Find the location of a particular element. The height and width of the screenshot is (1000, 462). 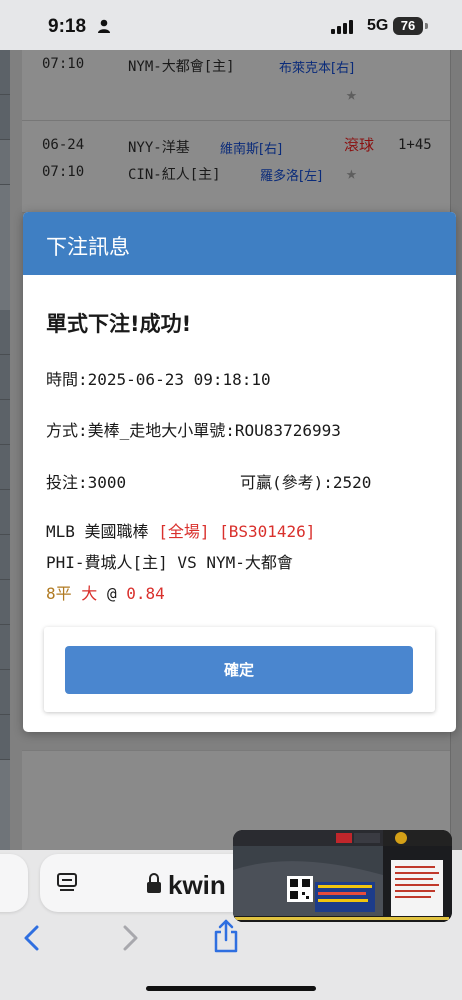

share-icon is located at coordinates (226, 936).